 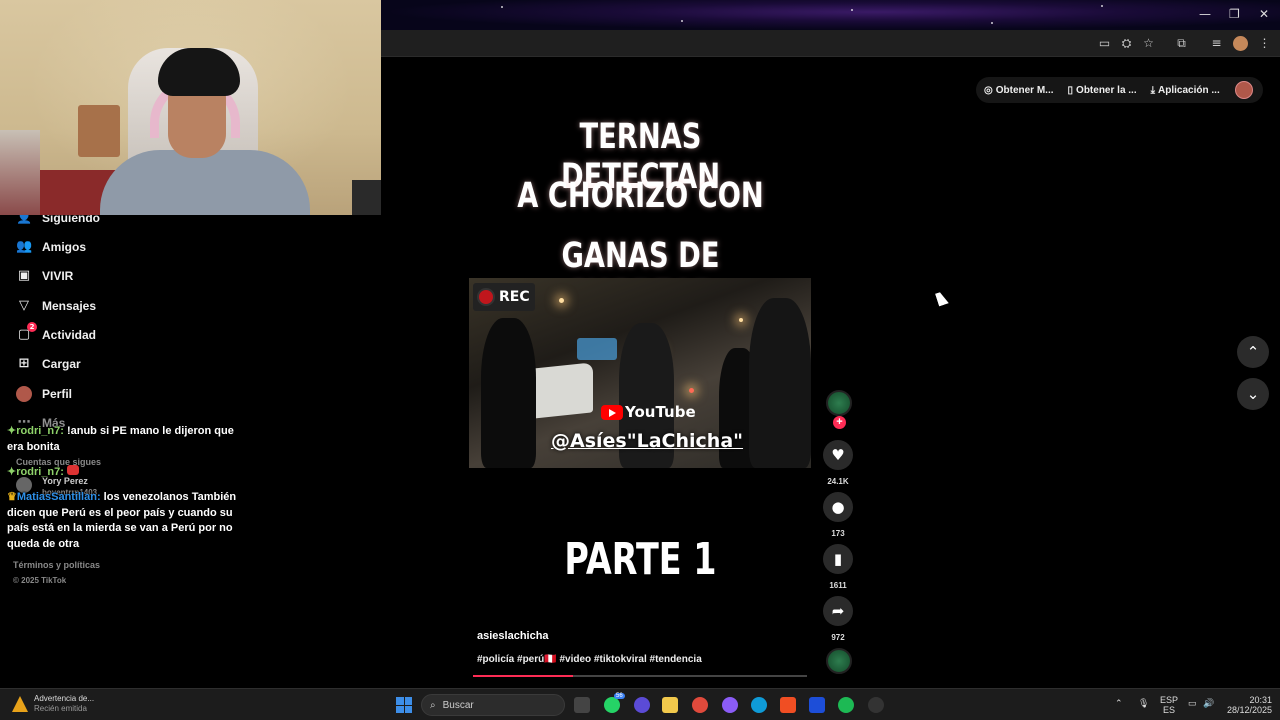 I want to click on restore-button: ❐, so click(x=1234, y=14).